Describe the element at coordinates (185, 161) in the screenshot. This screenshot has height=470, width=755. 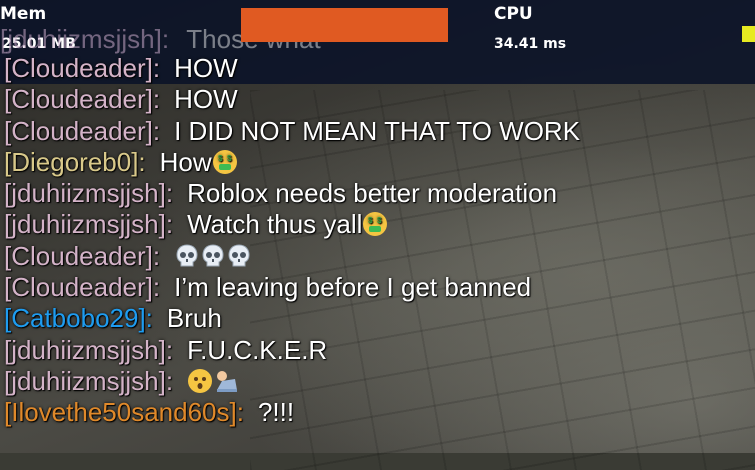
I see `chat-text: How` at that location.